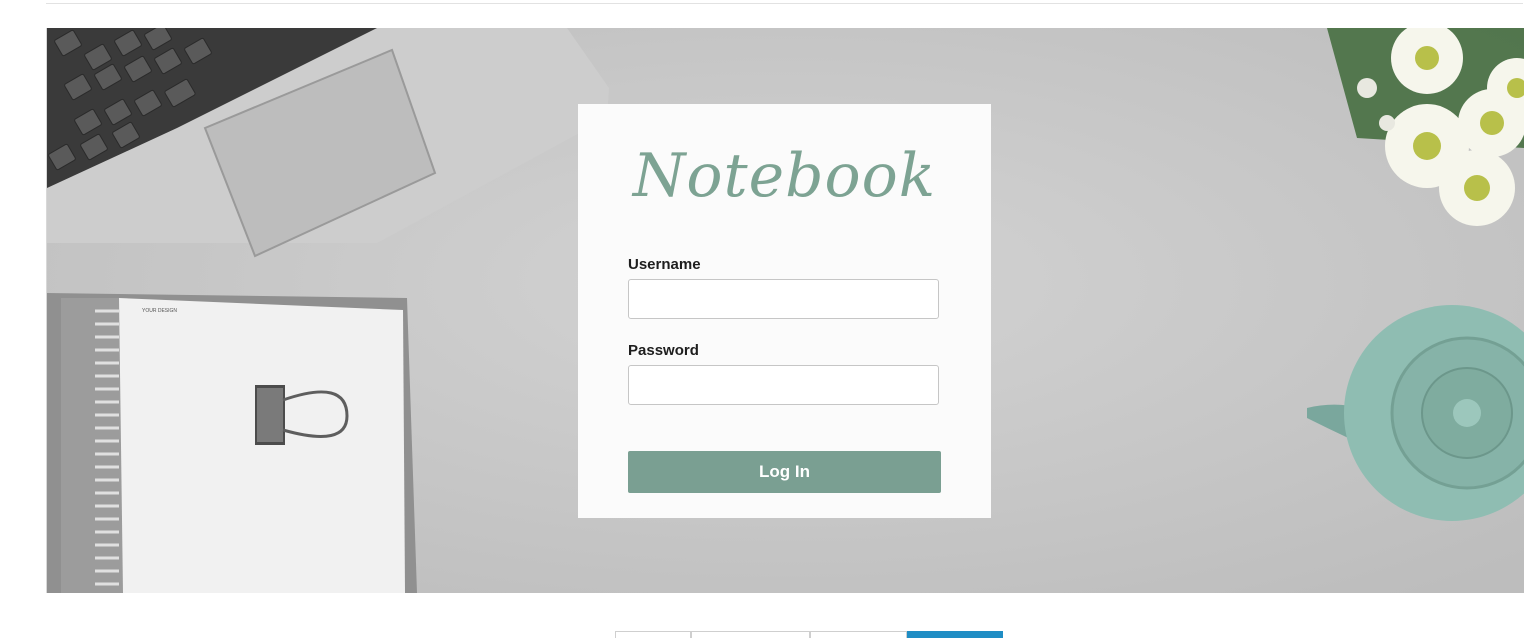  I want to click on password-input, so click(783, 385).